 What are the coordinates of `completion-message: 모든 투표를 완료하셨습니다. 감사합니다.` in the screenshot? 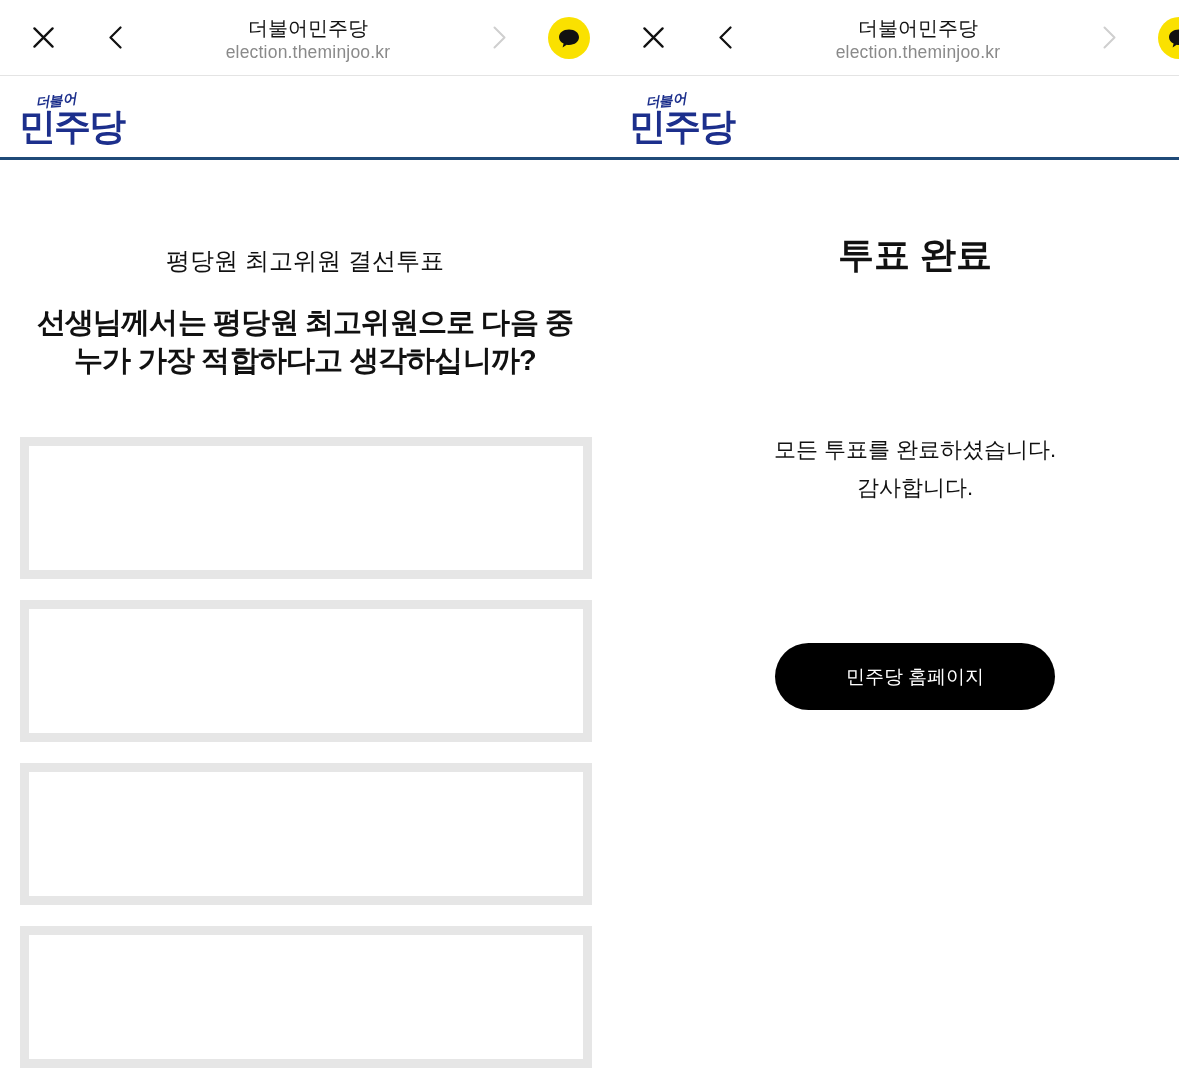 It's located at (915, 469).